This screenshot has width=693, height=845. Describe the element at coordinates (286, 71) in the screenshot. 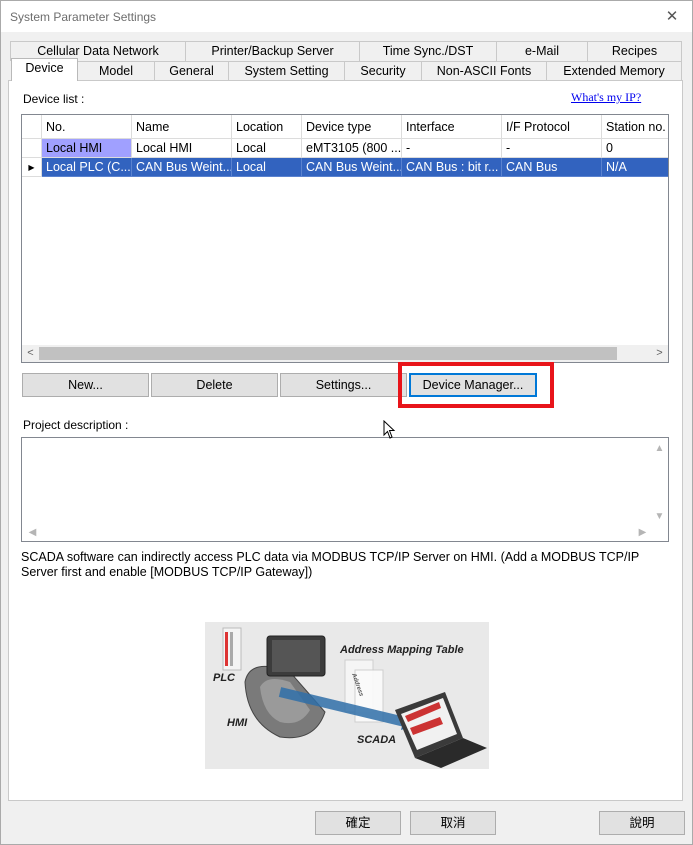

I see `tab-system-setting: System Setting` at that location.